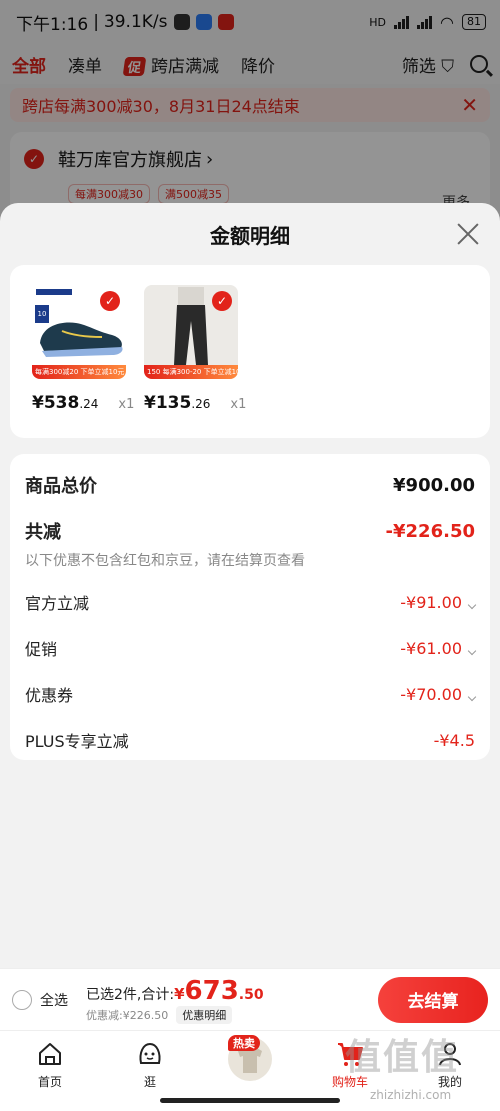 This screenshot has height=1111, width=500. I want to click on product-price-row: ¥135.26 x1, so click(195, 403).